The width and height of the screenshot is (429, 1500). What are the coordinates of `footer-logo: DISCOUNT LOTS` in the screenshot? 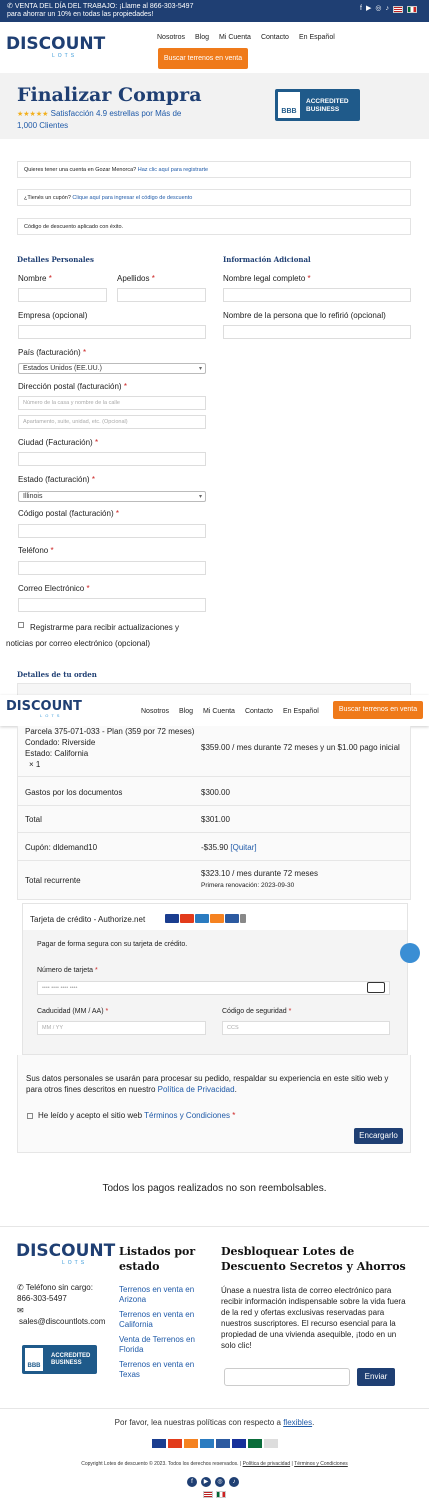 It's located at (65, 1255).